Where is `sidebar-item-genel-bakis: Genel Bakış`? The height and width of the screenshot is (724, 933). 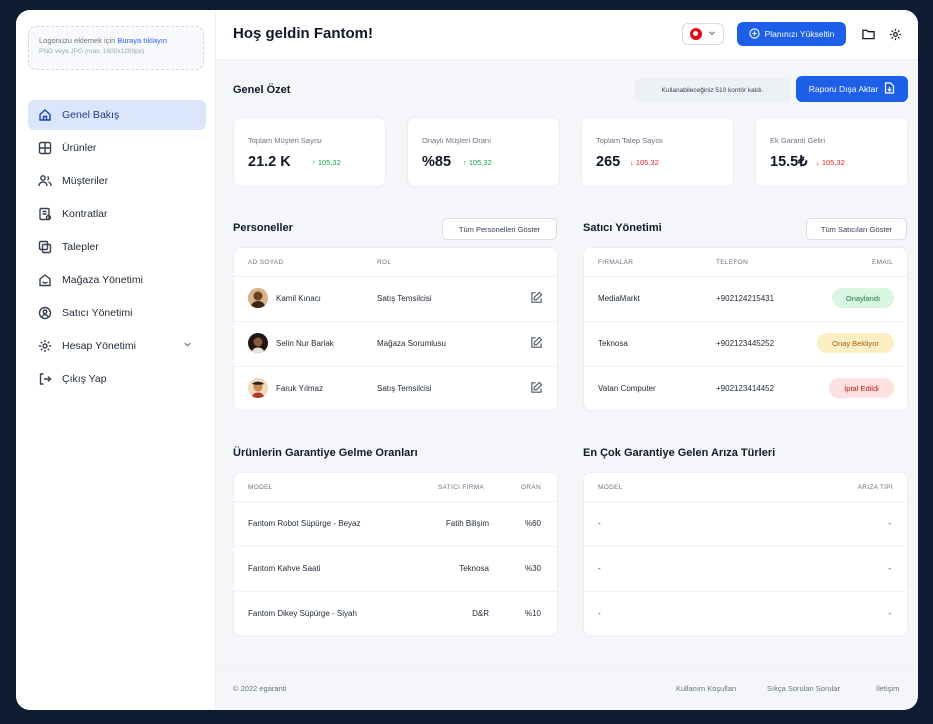 sidebar-item-genel-bakis: Genel Bakış is located at coordinates (117, 115).